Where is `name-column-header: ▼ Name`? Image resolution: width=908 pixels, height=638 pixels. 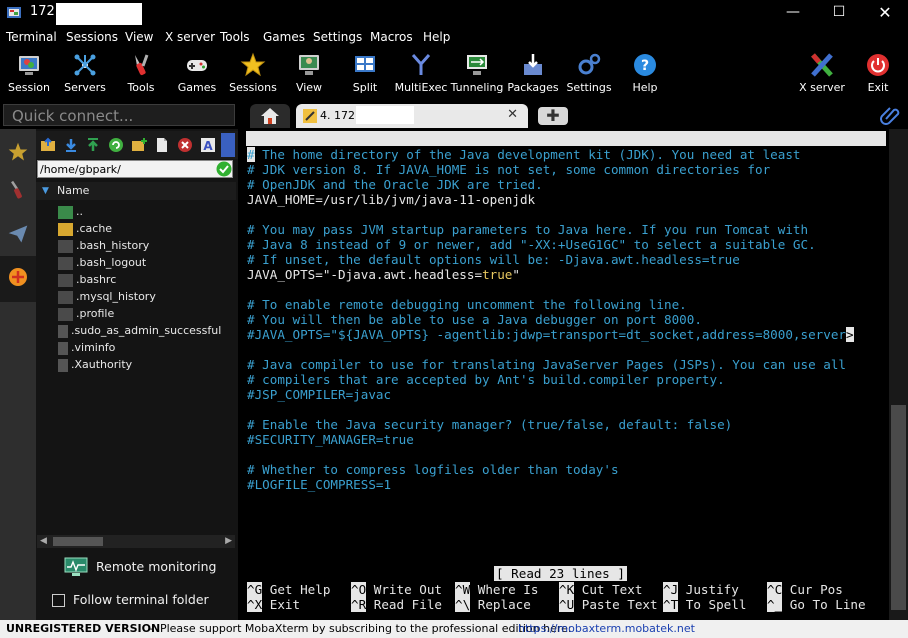 name-column-header: ▼ Name is located at coordinates (136, 191).